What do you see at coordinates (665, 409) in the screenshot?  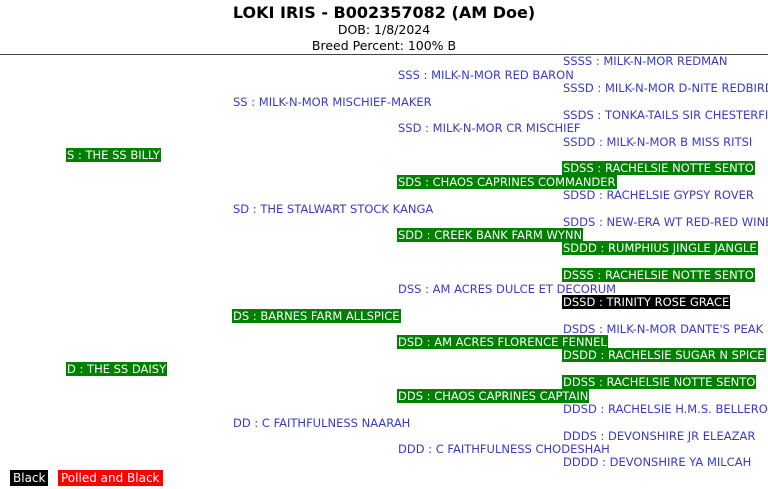 I see `ddsd: DDSD : RACHELSIE H.M.S. BELLEROPHON` at bounding box center [665, 409].